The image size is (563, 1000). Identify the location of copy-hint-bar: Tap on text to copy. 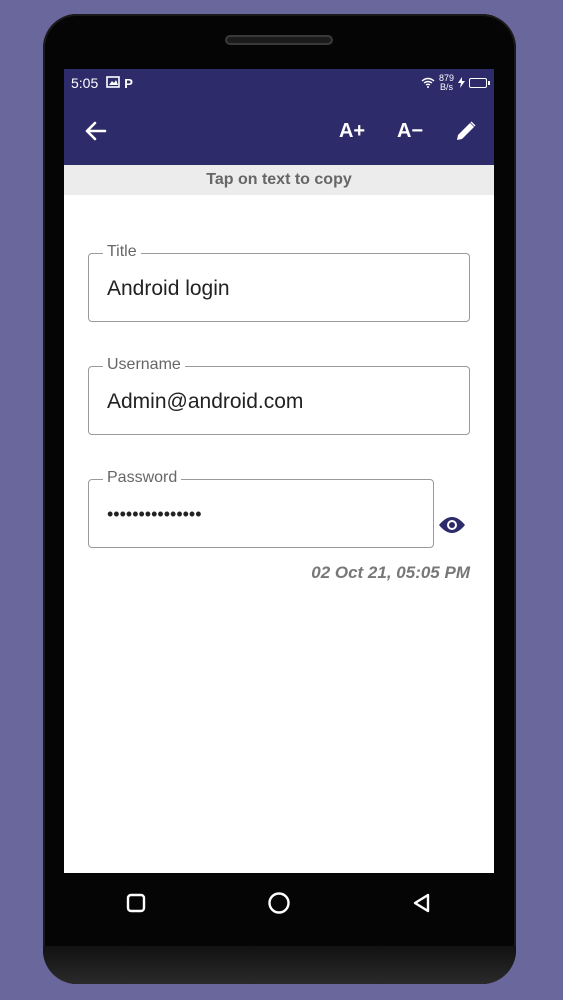
(279, 180).